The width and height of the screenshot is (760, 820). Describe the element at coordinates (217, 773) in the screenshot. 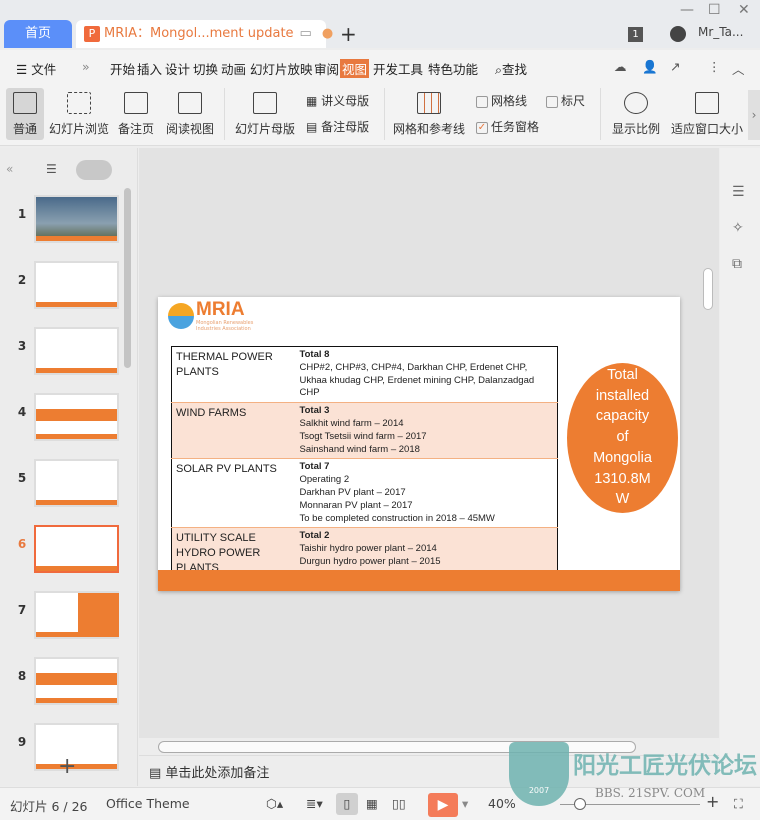

I see `notes-placeholder: 单击此处添加备注` at that location.